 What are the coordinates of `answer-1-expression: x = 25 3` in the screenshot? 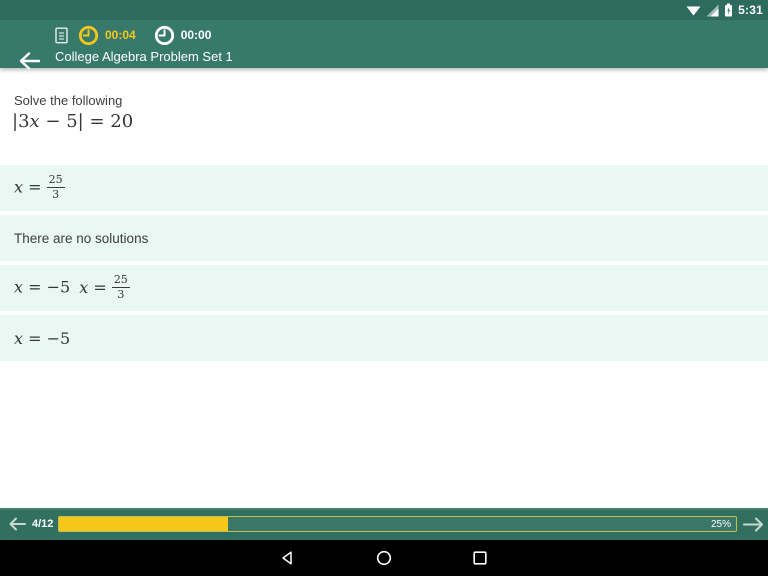 It's located at (39, 186).